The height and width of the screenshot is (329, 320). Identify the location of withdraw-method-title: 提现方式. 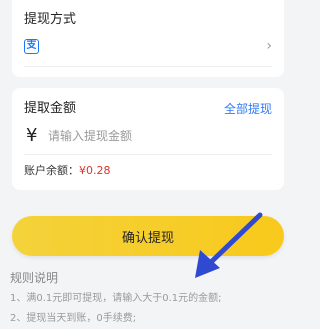
(50, 19).